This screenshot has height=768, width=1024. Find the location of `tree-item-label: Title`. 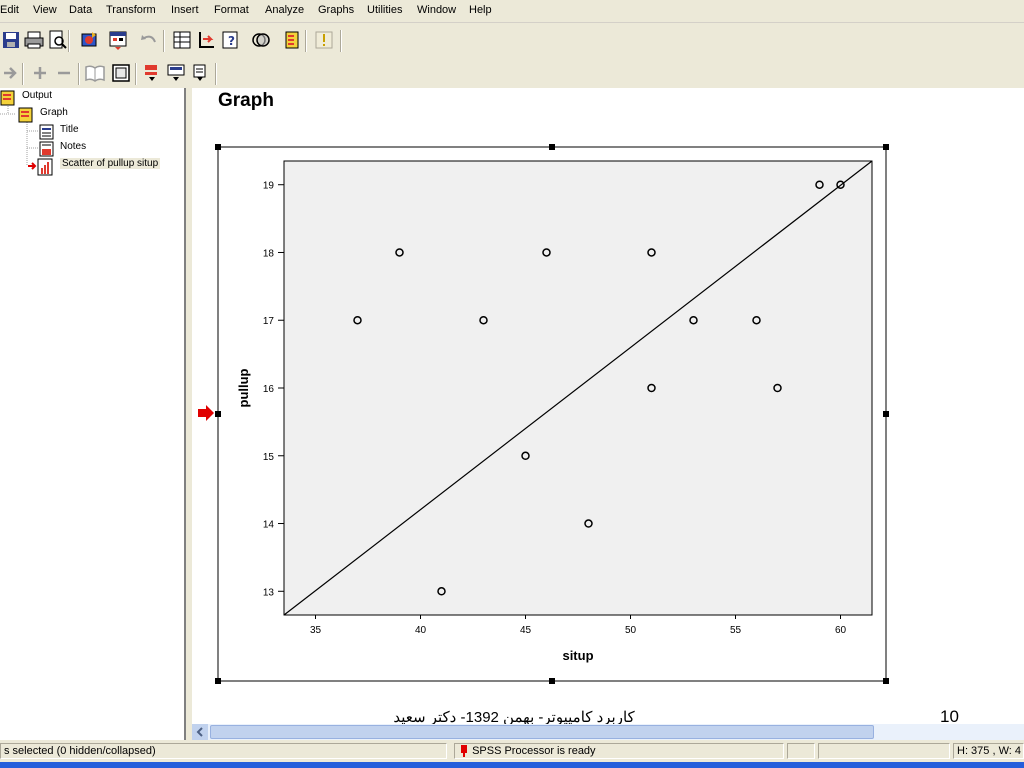

tree-item-label: Title is located at coordinates (69, 129).